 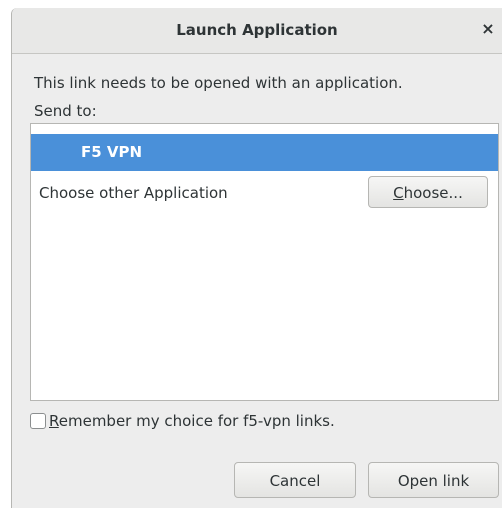 I want to click on cancel-button: Cancel, so click(x=295, y=480).